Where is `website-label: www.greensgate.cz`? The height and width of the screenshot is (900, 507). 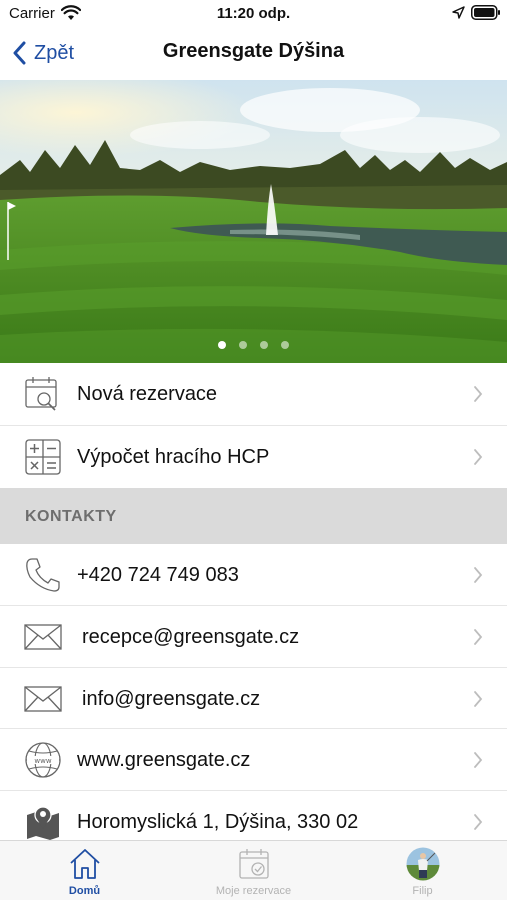 website-label: www.greensgate.cz is located at coordinates (164, 759).